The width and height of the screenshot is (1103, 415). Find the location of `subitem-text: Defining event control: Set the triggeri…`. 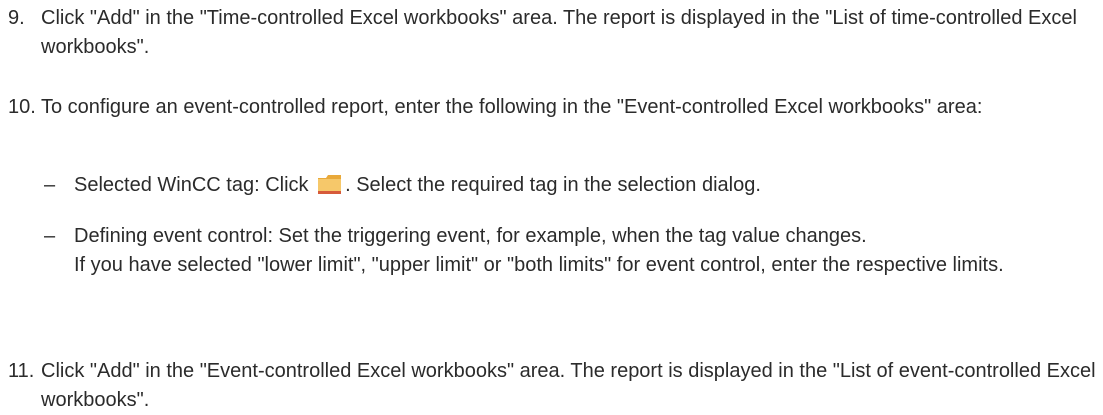

subitem-text: Defining event control: Set the triggeri… is located at coordinates (585, 251).